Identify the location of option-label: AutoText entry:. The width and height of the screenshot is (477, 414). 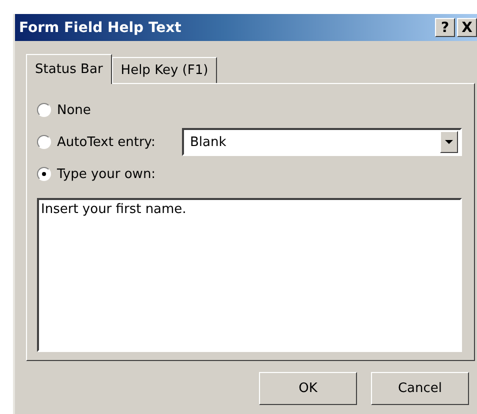
(119, 142).